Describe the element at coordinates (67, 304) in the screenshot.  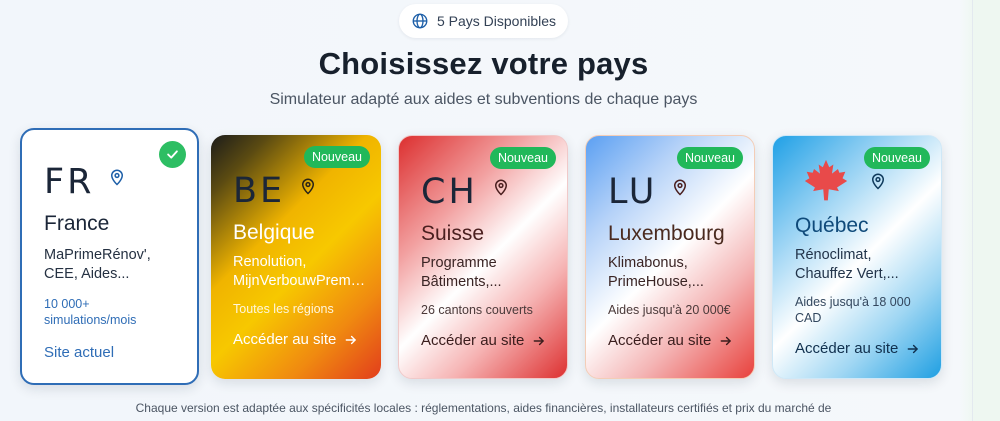
I see `stat-line: 10 000+` at that location.